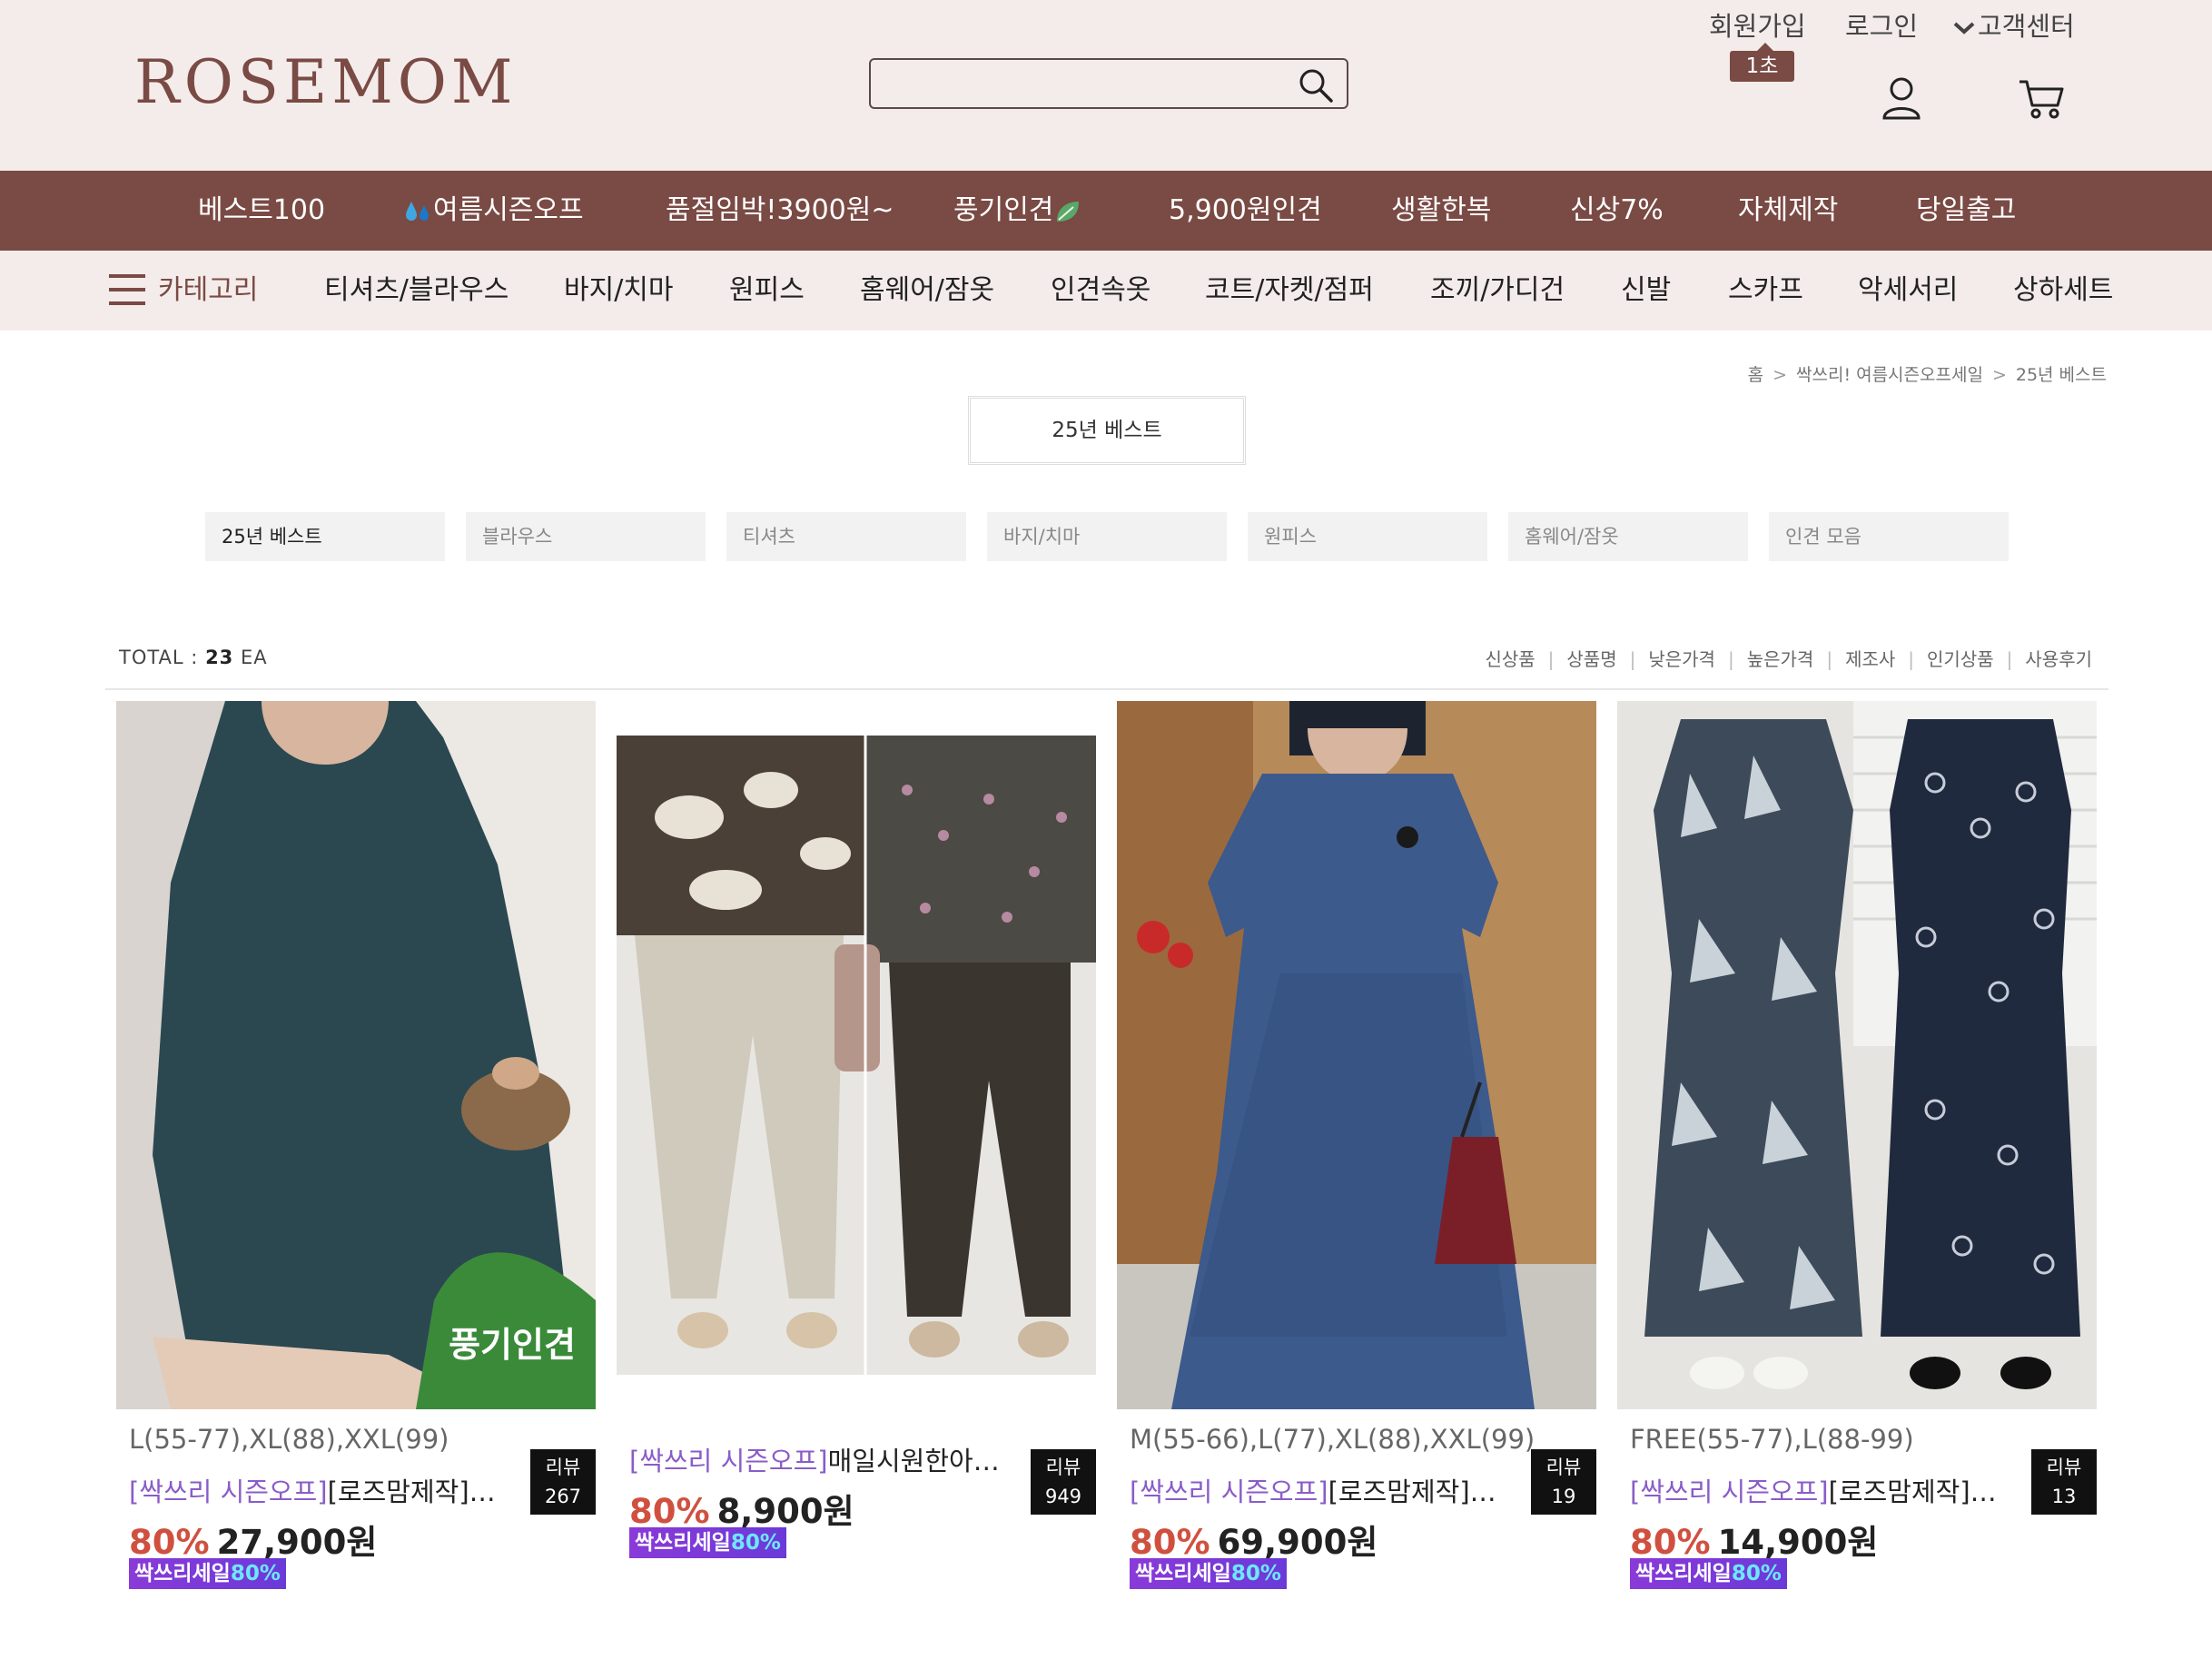 This screenshot has width=2212, height=1659. What do you see at coordinates (1563, 1497) in the screenshot?
I see `review-count: 19` at bounding box center [1563, 1497].